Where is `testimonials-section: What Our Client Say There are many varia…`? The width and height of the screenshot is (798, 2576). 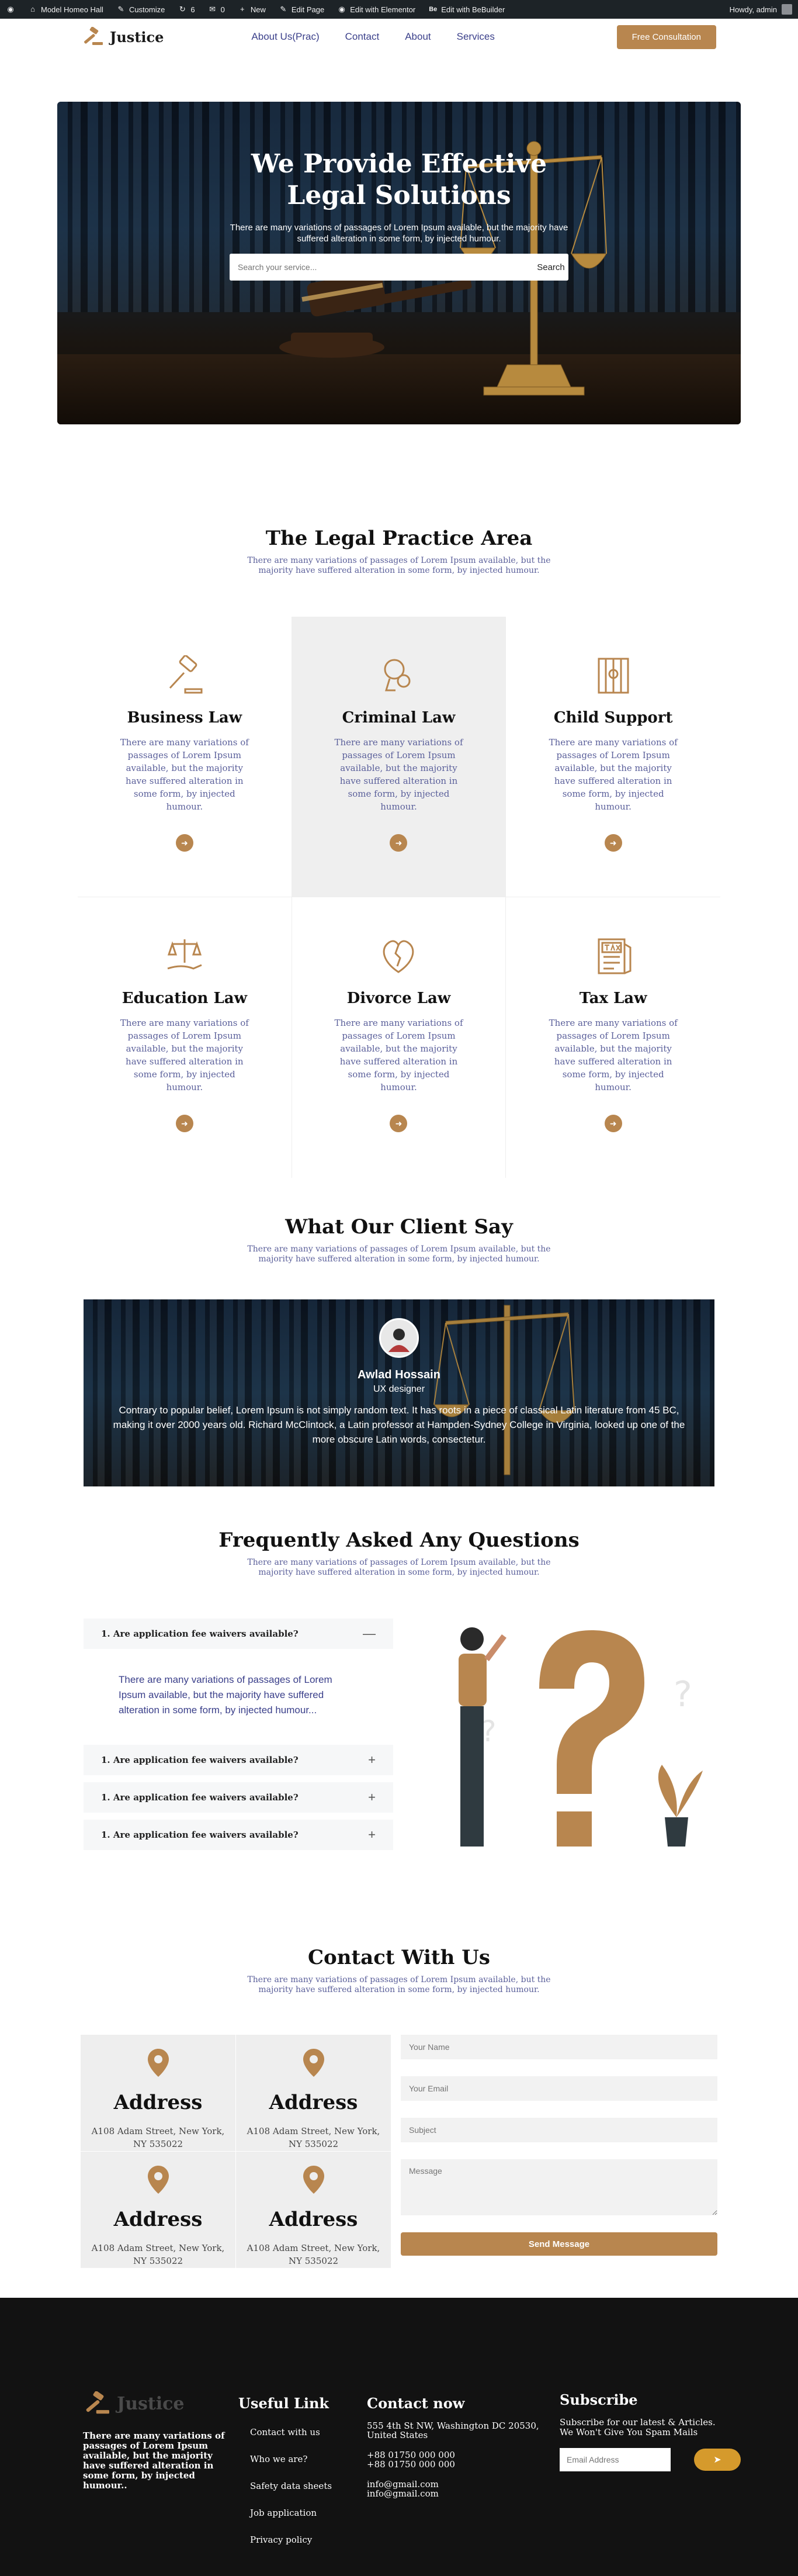 testimonials-section: What Our Client Say There are many varia… is located at coordinates (399, 1350).